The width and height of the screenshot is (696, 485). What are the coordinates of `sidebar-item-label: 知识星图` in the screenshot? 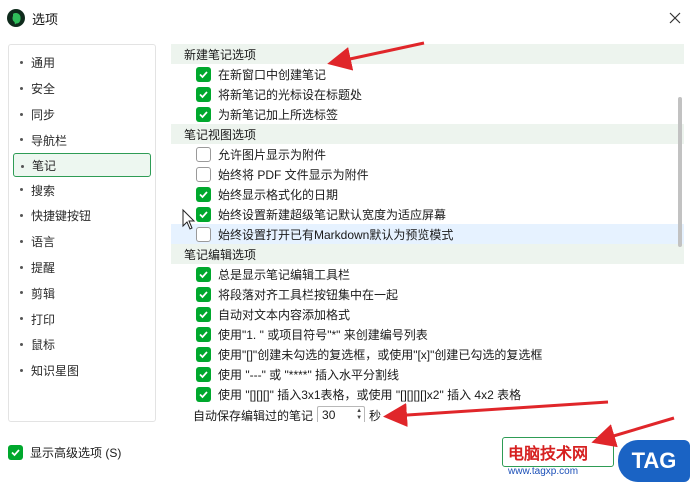 It's located at (55, 371).